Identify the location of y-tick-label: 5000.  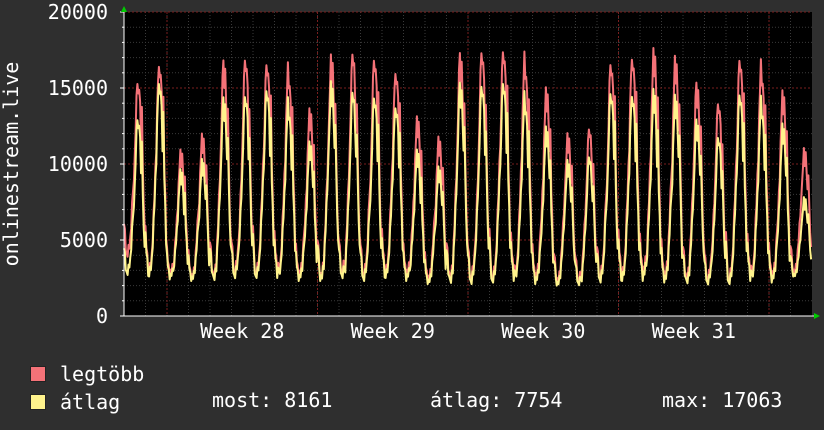
(84, 240).